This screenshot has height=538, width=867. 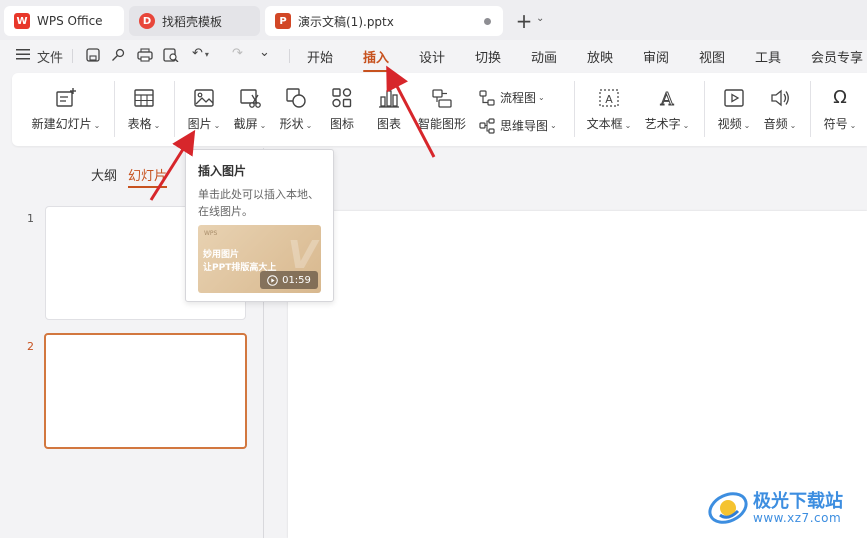 I want to click on tab-document-label: 演示文稿(1).pptx, so click(x=346, y=21).